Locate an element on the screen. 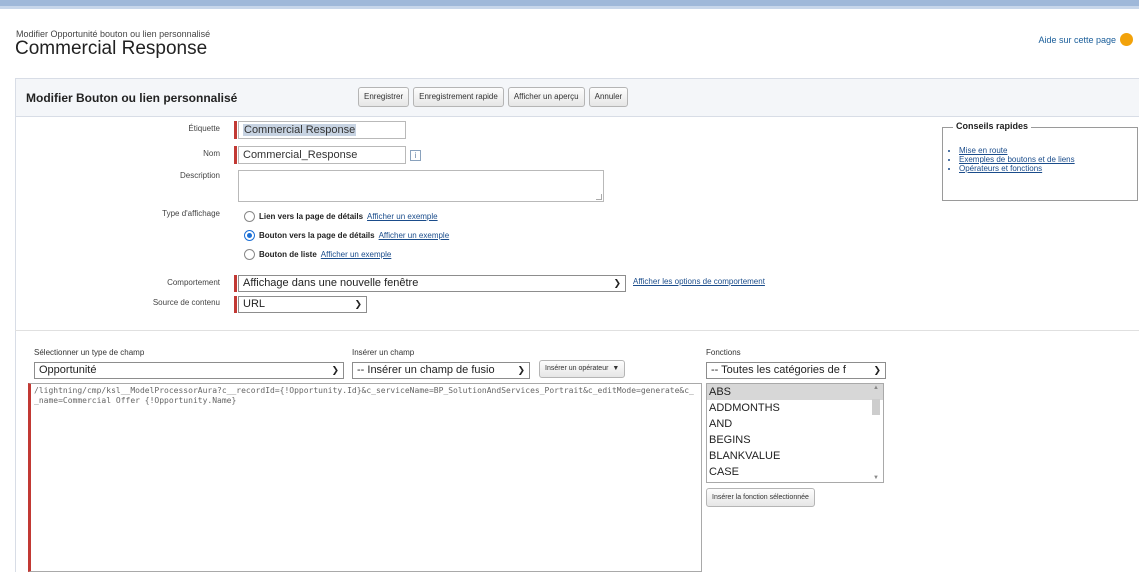 The width and height of the screenshot is (1139, 572). help-icon is located at coordinates (1126, 39).